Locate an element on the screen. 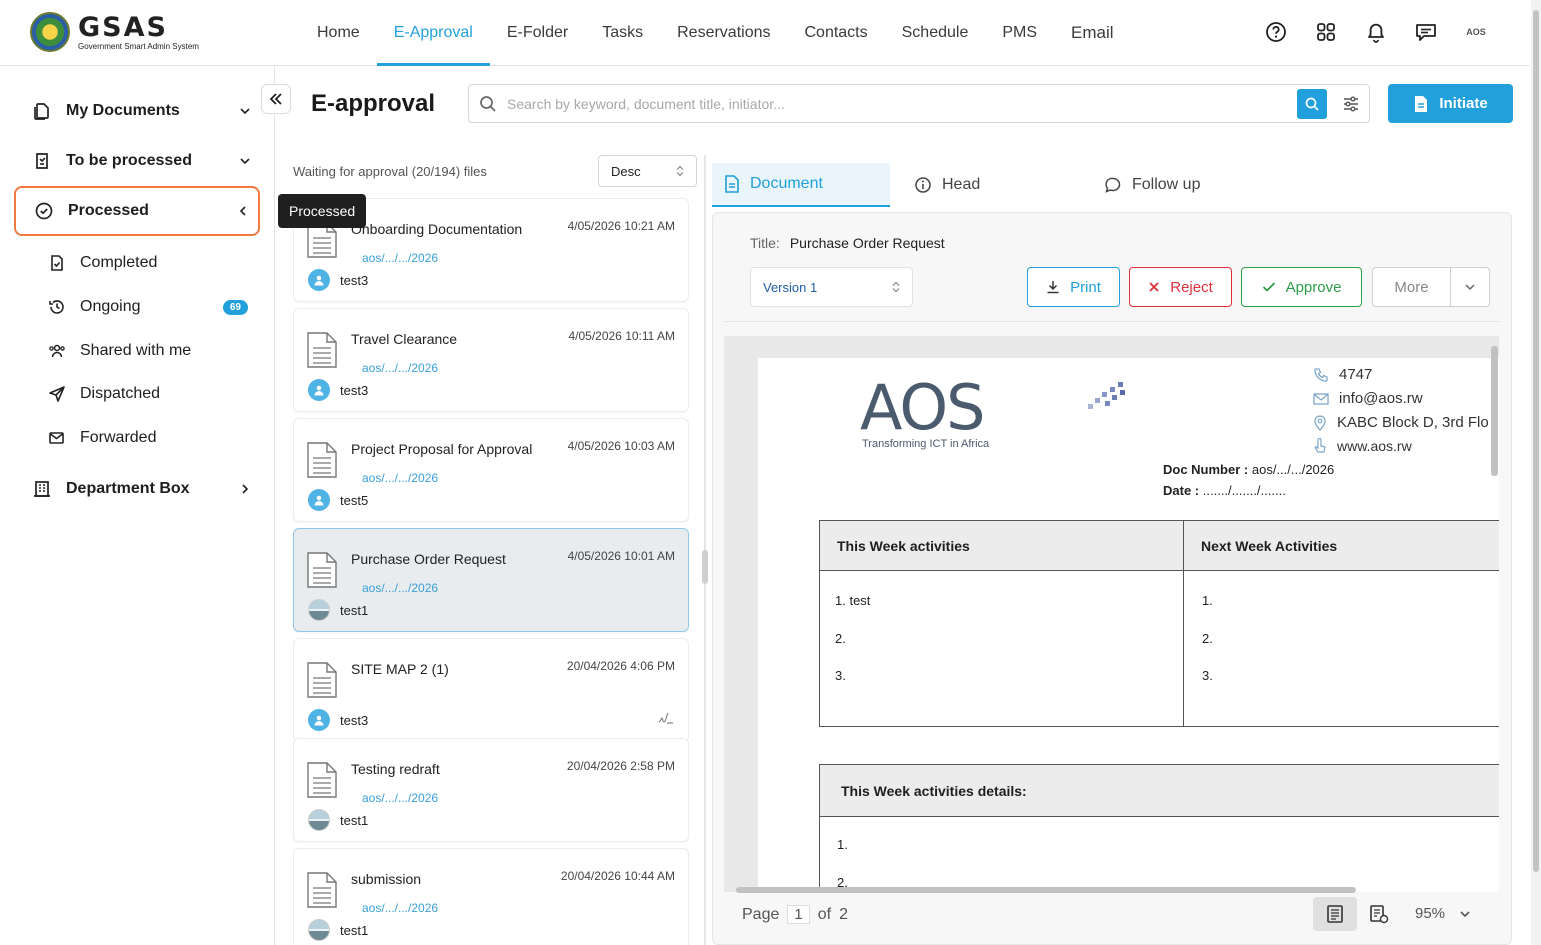  page-total: 2 is located at coordinates (843, 914).